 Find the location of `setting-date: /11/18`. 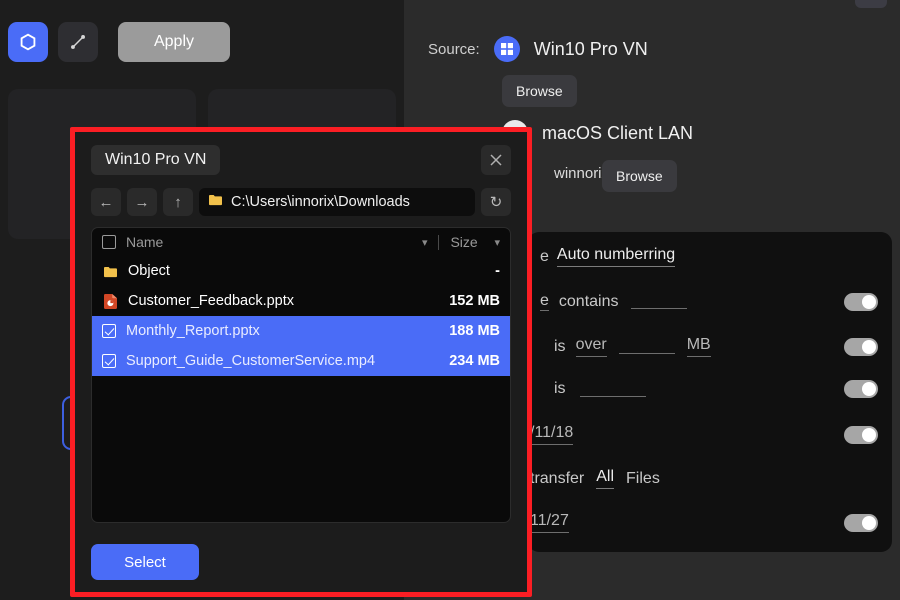

setting-date: /11/18 is located at coordinates (552, 434).